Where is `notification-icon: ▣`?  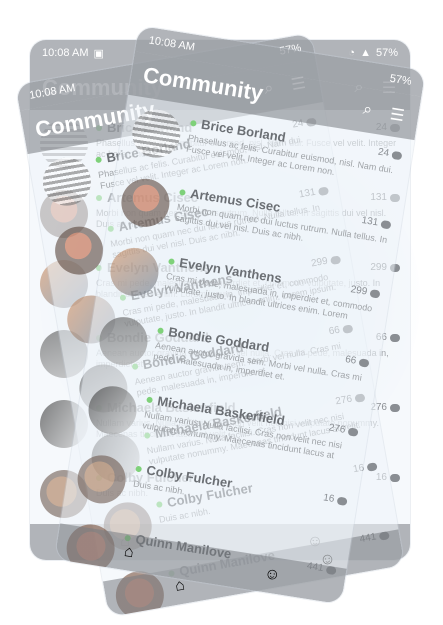
notification-icon: ▣ is located at coordinates (98, 53).